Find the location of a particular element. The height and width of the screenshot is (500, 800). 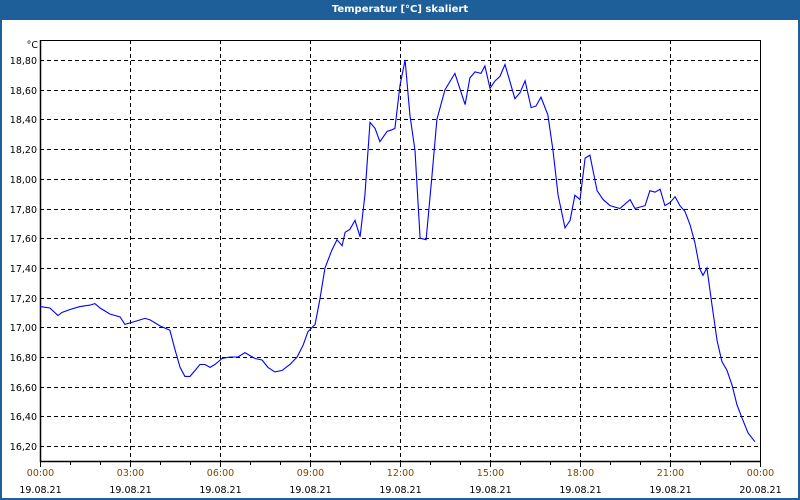

y-tick-label: 17,20 is located at coordinates (23, 299).